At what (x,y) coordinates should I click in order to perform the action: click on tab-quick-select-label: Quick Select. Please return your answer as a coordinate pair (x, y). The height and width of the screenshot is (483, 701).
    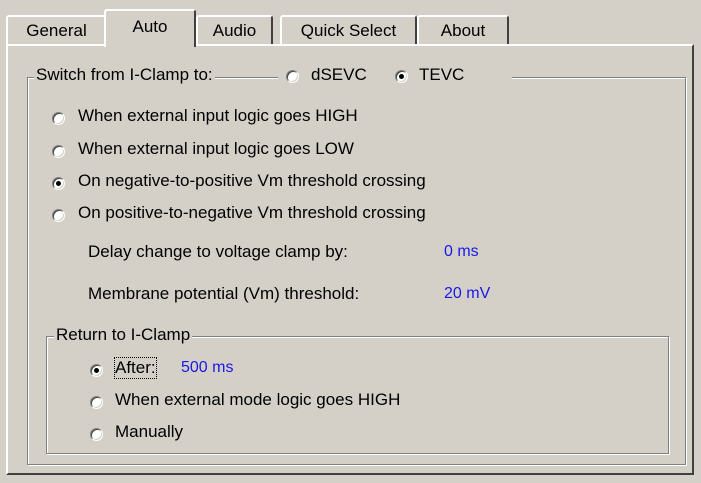
    Looking at the image, I should click on (348, 30).